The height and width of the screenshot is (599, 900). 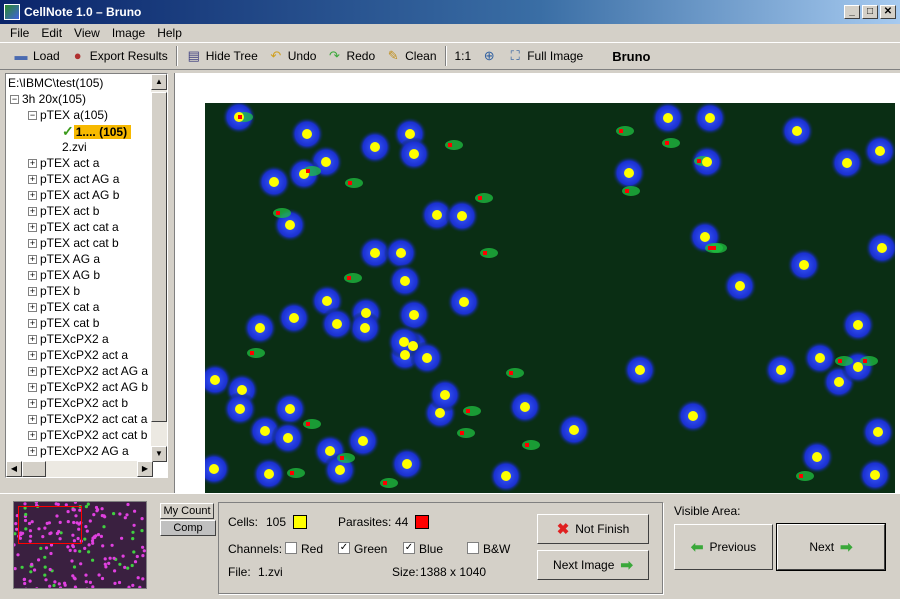 I want to click on tree-node-ptex-a: − pTEX a(105), so click(x=68, y=115).